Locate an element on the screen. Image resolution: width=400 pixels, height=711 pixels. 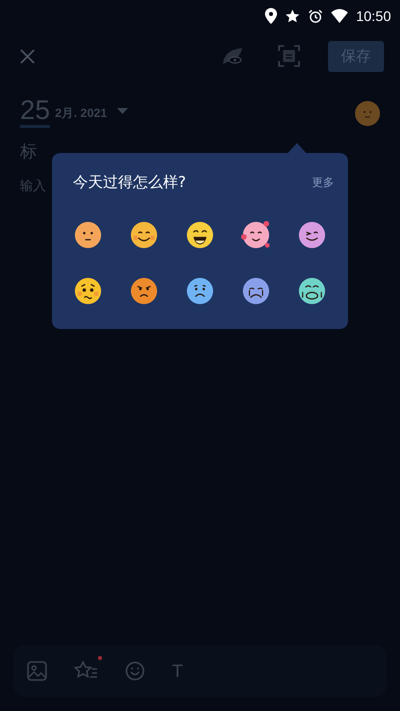
star-icon is located at coordinates (292, 16).